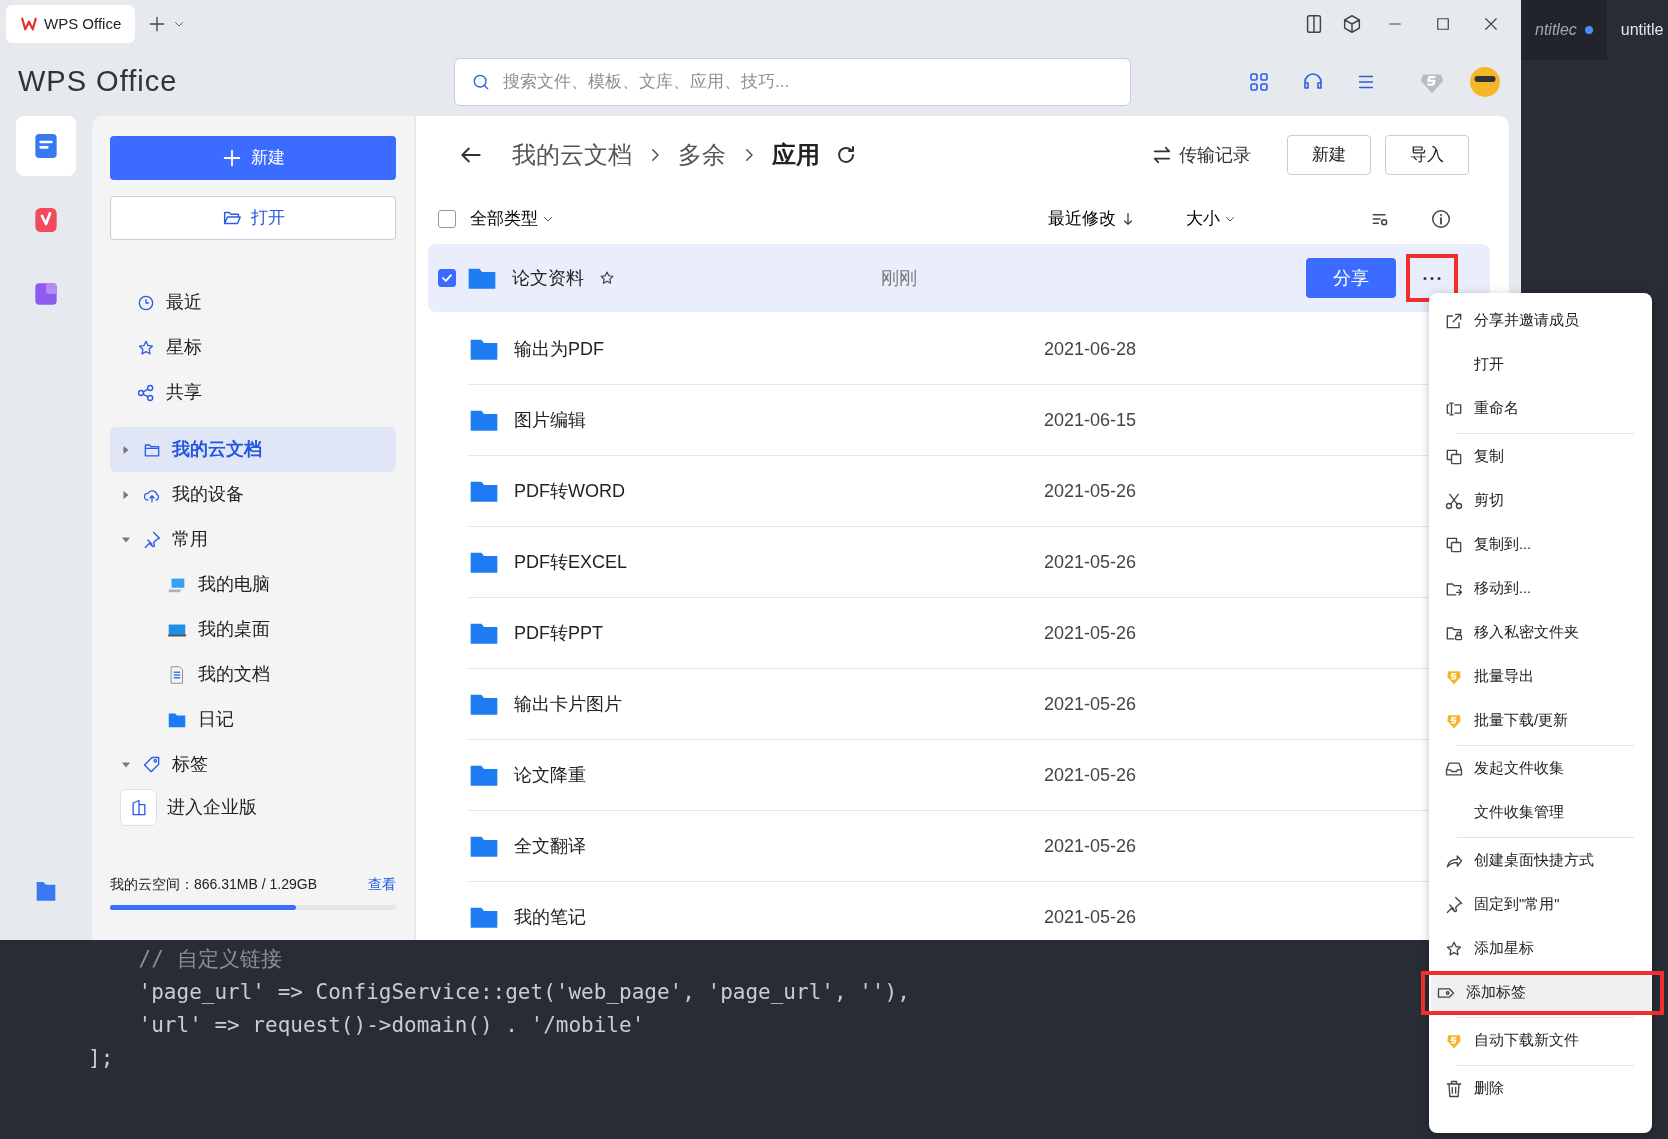  What do you see at coordinates (1540, 677) in the screenshot?
I see `menu-item: 批量导出` at bounding box center [1540, 677].